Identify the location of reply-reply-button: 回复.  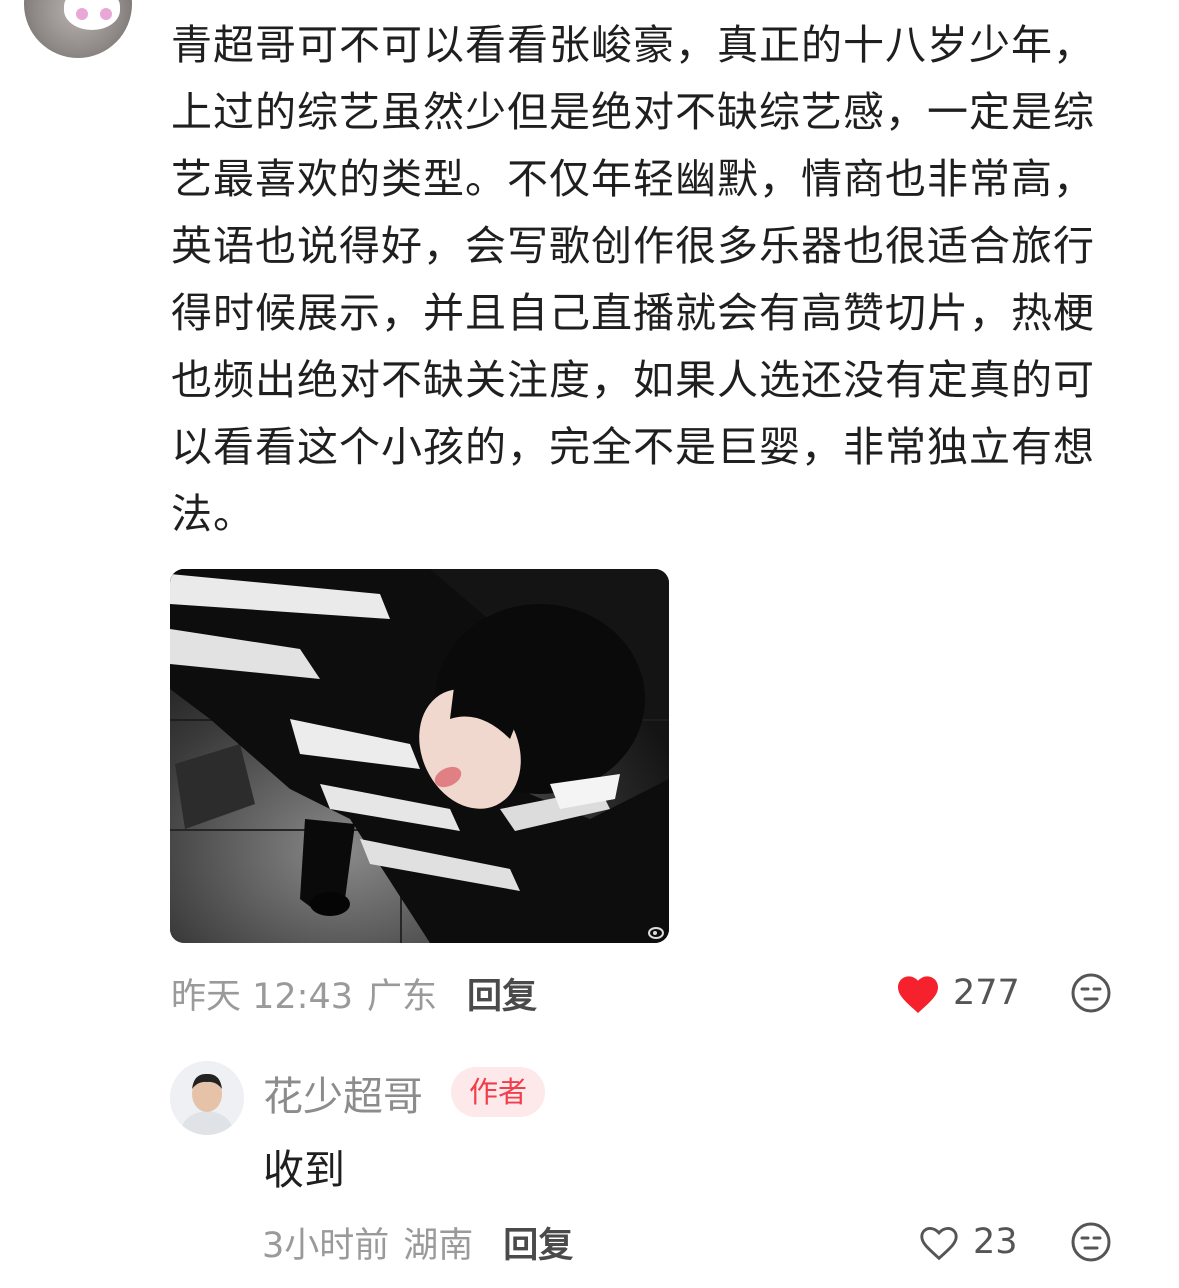
(538, 1242).